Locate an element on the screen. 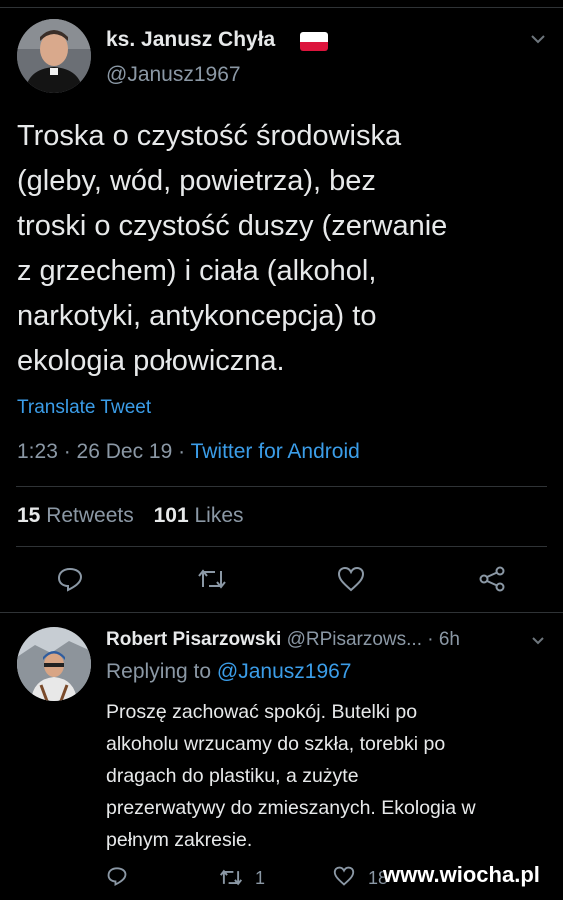  tweet-timestamp: 1:23 · 26 Dec 19 · Twitter for Android is located at coordinates (188, 452).